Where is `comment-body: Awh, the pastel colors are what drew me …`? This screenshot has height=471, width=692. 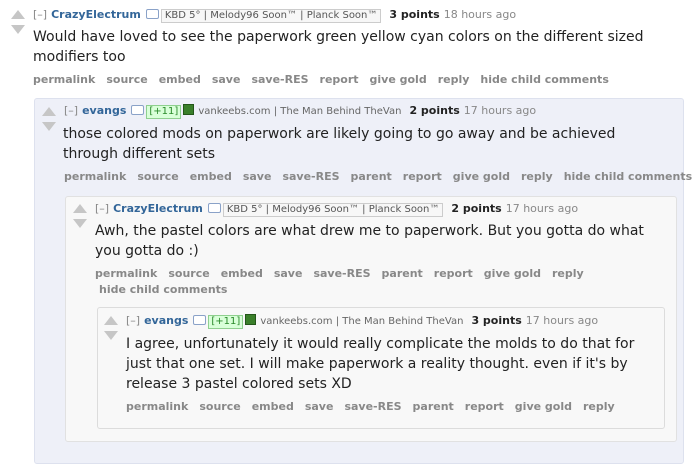 comment-body: Awh, the pastel colors are what drew me … is located at coordinates (369, 241).